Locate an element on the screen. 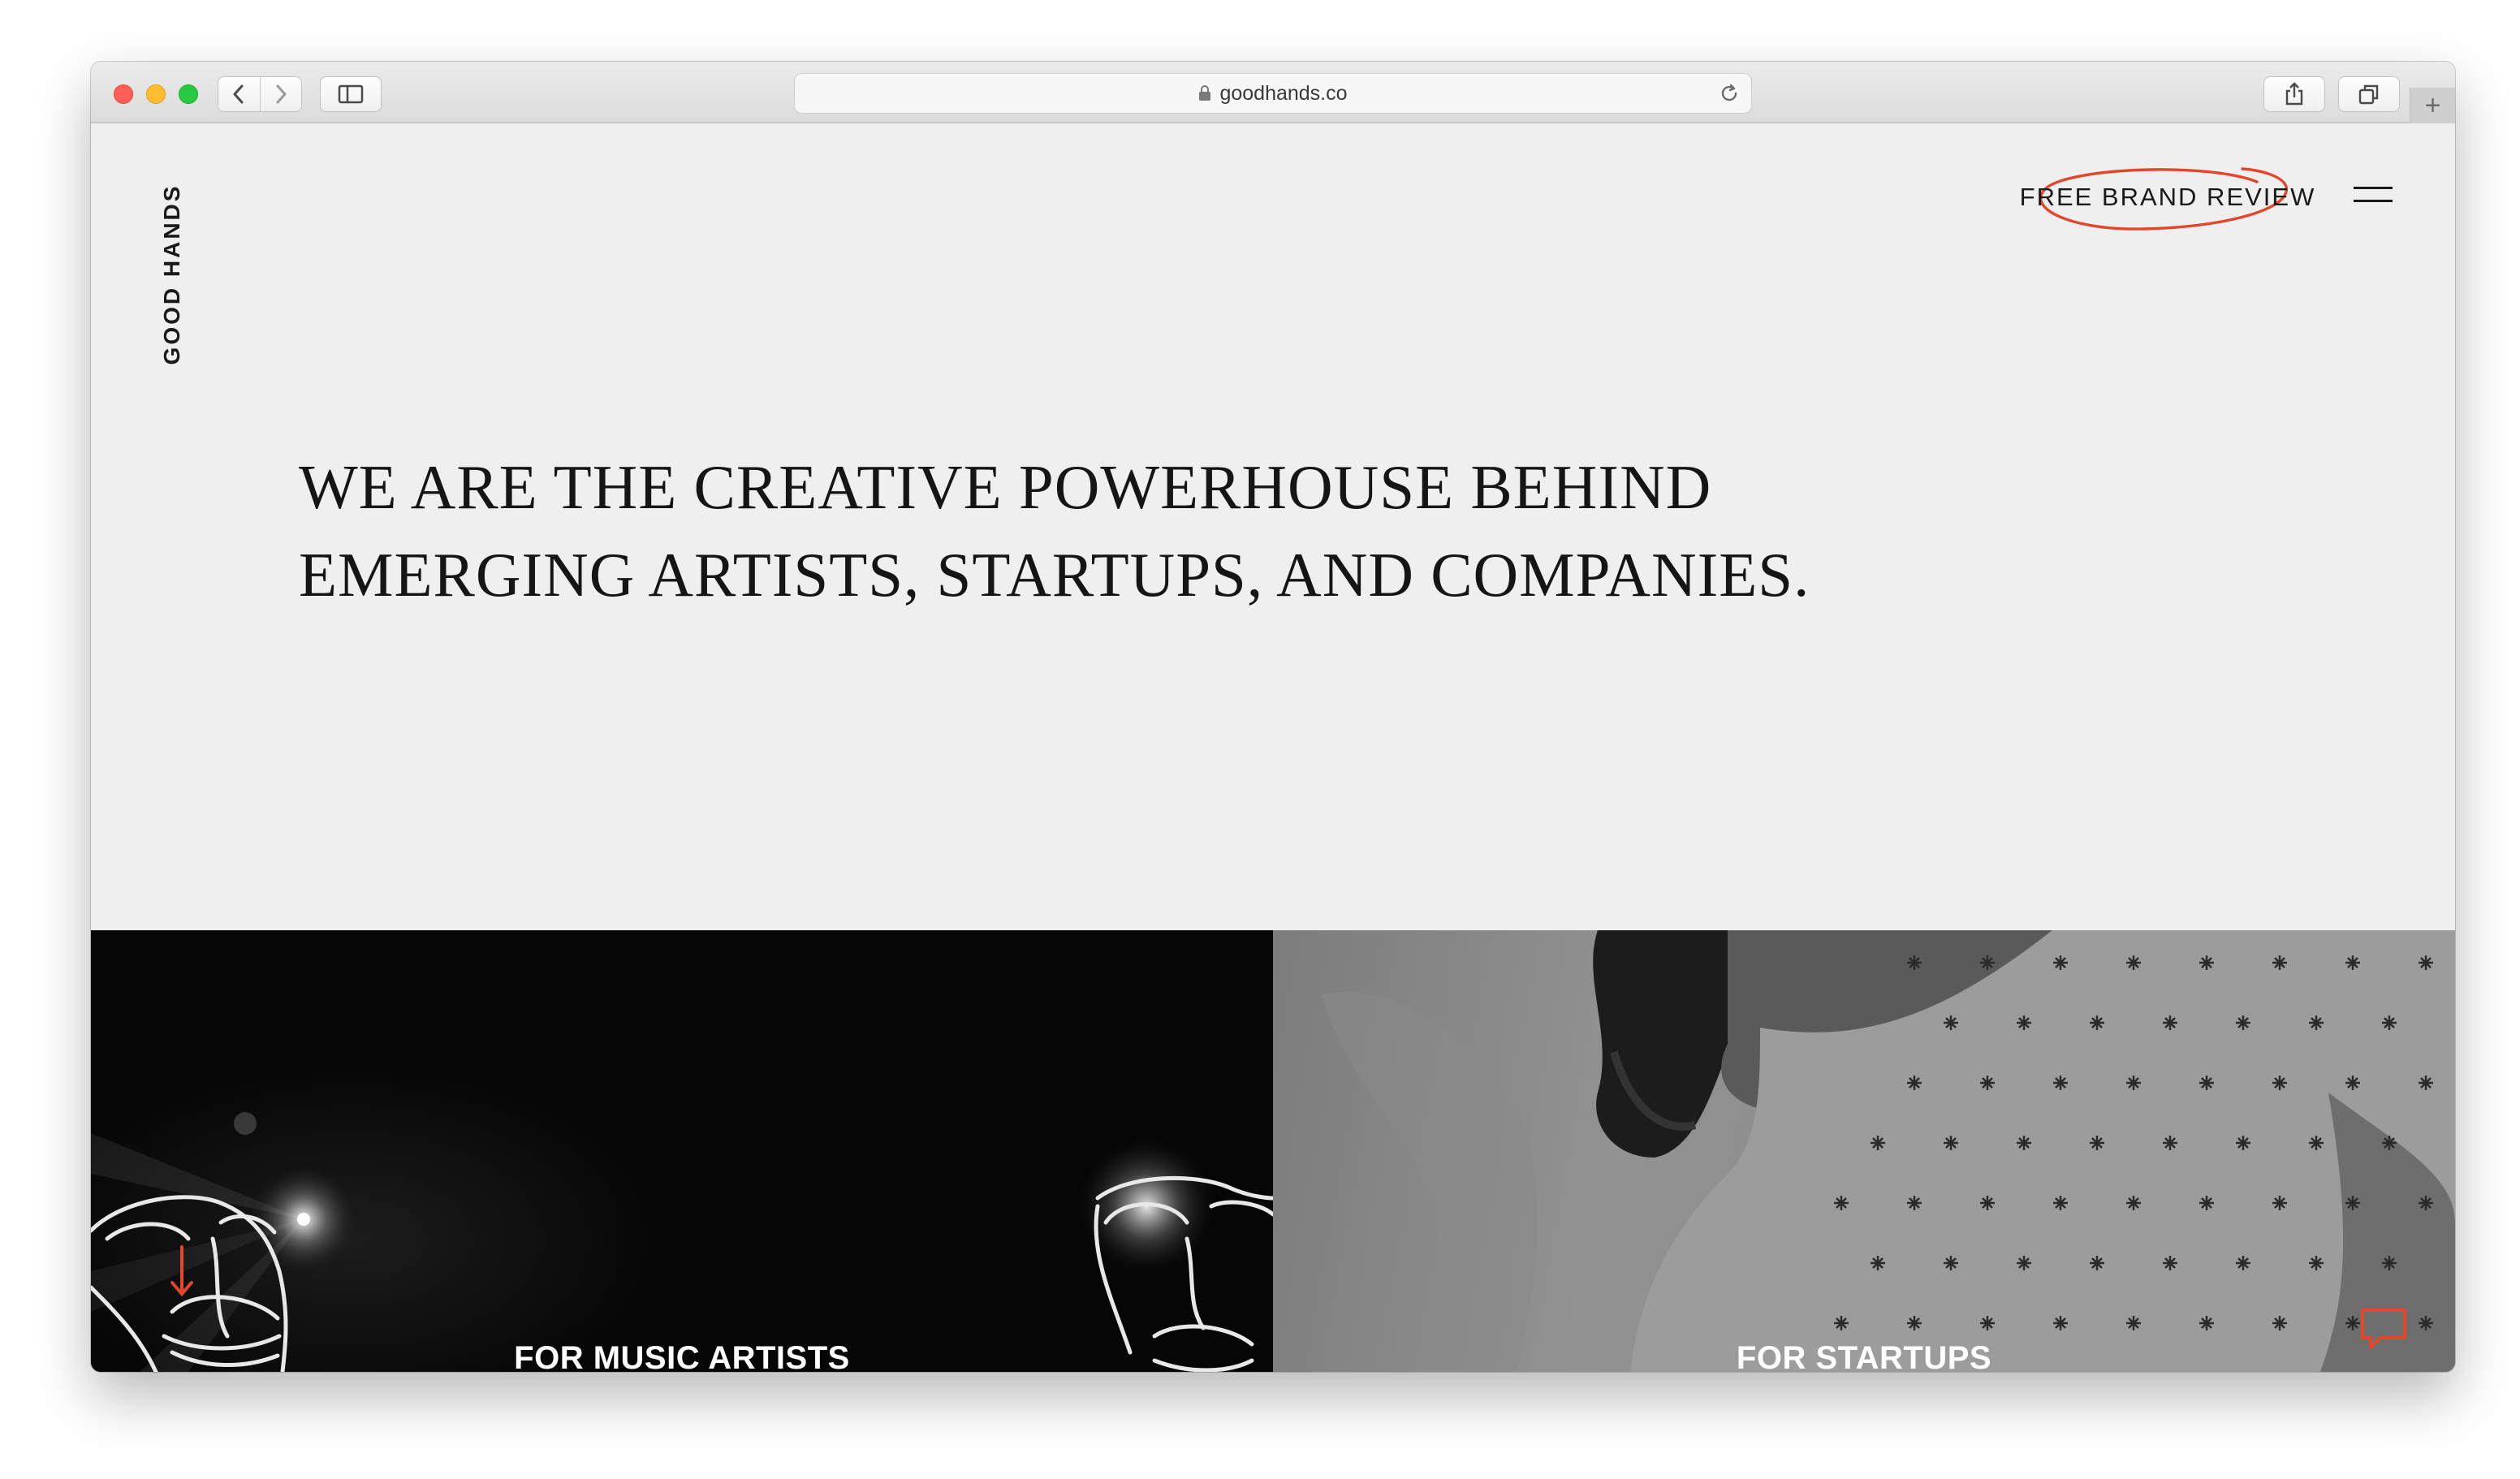  browser-toolbar: goodhands.co + is located at coordinates (1273, 92).